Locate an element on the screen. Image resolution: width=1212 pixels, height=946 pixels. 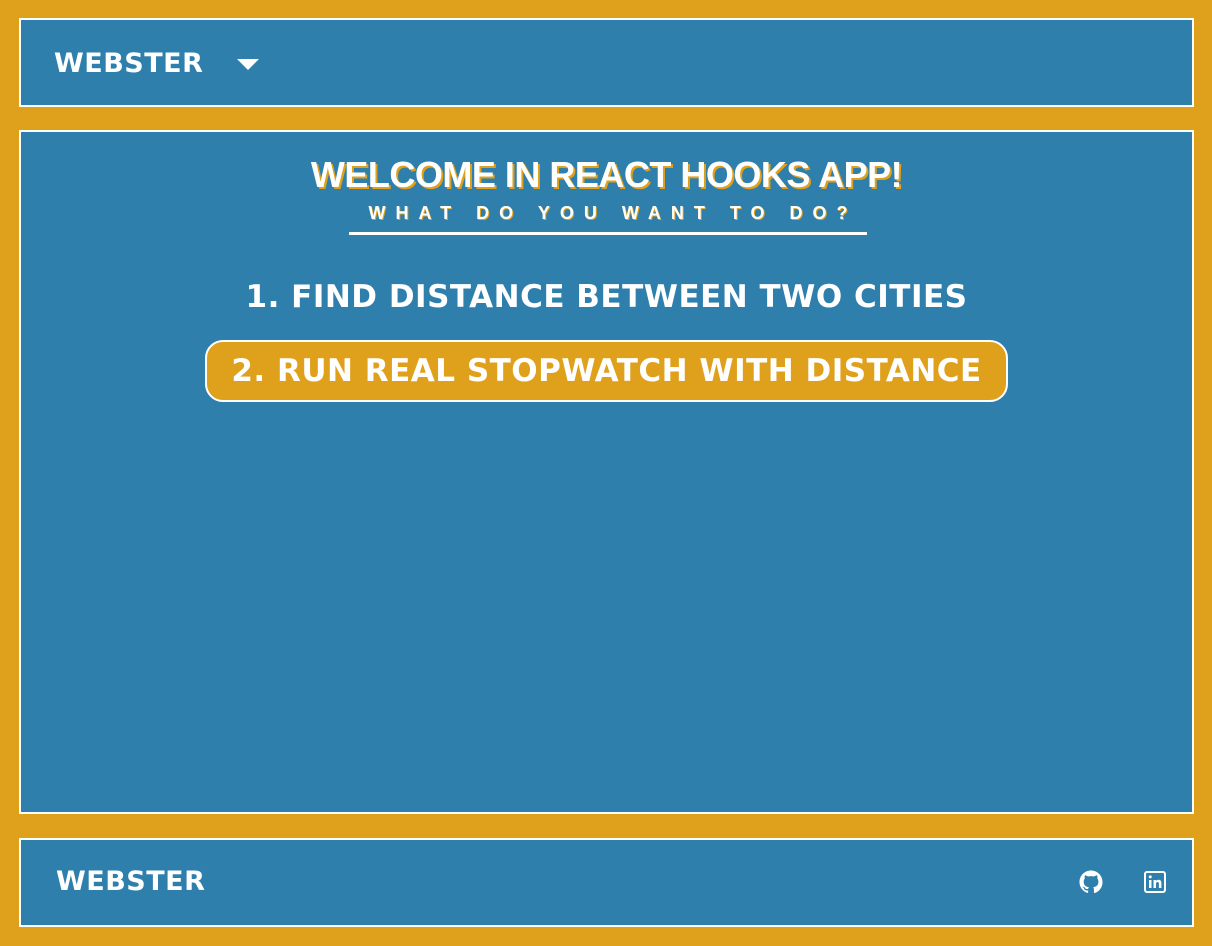
linkedin-icon is located at coordinates (1155, 882).